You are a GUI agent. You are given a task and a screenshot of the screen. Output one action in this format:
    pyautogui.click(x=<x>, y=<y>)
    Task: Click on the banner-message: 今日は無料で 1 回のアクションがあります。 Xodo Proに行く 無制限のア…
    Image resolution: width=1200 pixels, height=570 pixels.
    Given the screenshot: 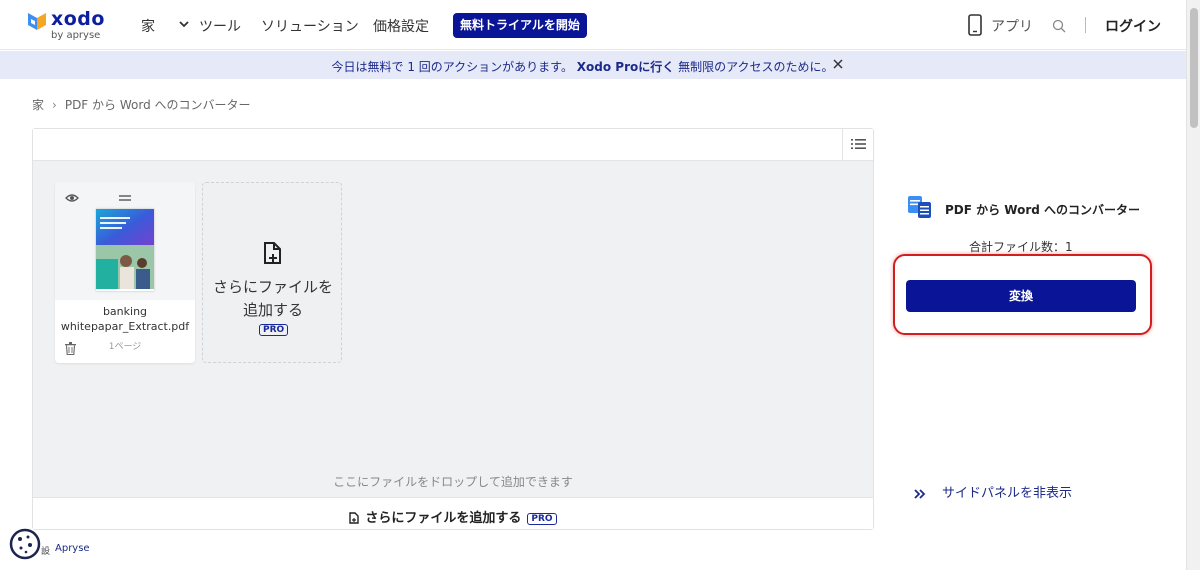 What is the action you would take?
    pyautogui.click(x=582, y=66)
    